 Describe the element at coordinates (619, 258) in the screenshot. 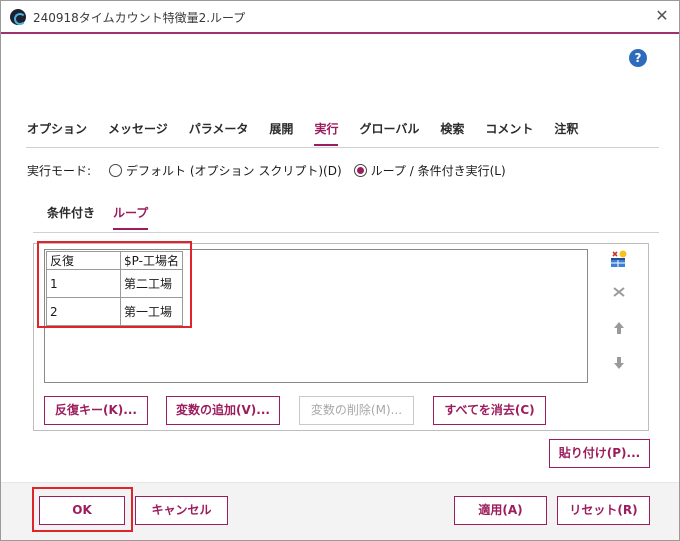

I see `add-table-icon-graphic` at that location.